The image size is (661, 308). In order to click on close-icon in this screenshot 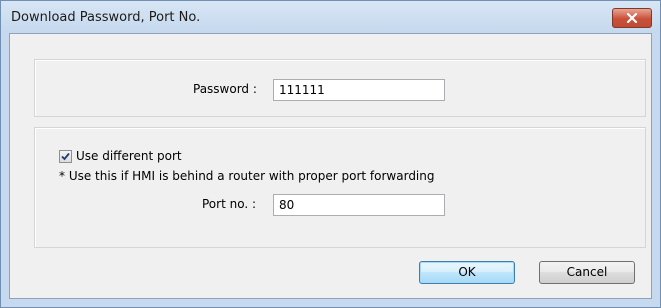, I will do `click(632, 18)`.